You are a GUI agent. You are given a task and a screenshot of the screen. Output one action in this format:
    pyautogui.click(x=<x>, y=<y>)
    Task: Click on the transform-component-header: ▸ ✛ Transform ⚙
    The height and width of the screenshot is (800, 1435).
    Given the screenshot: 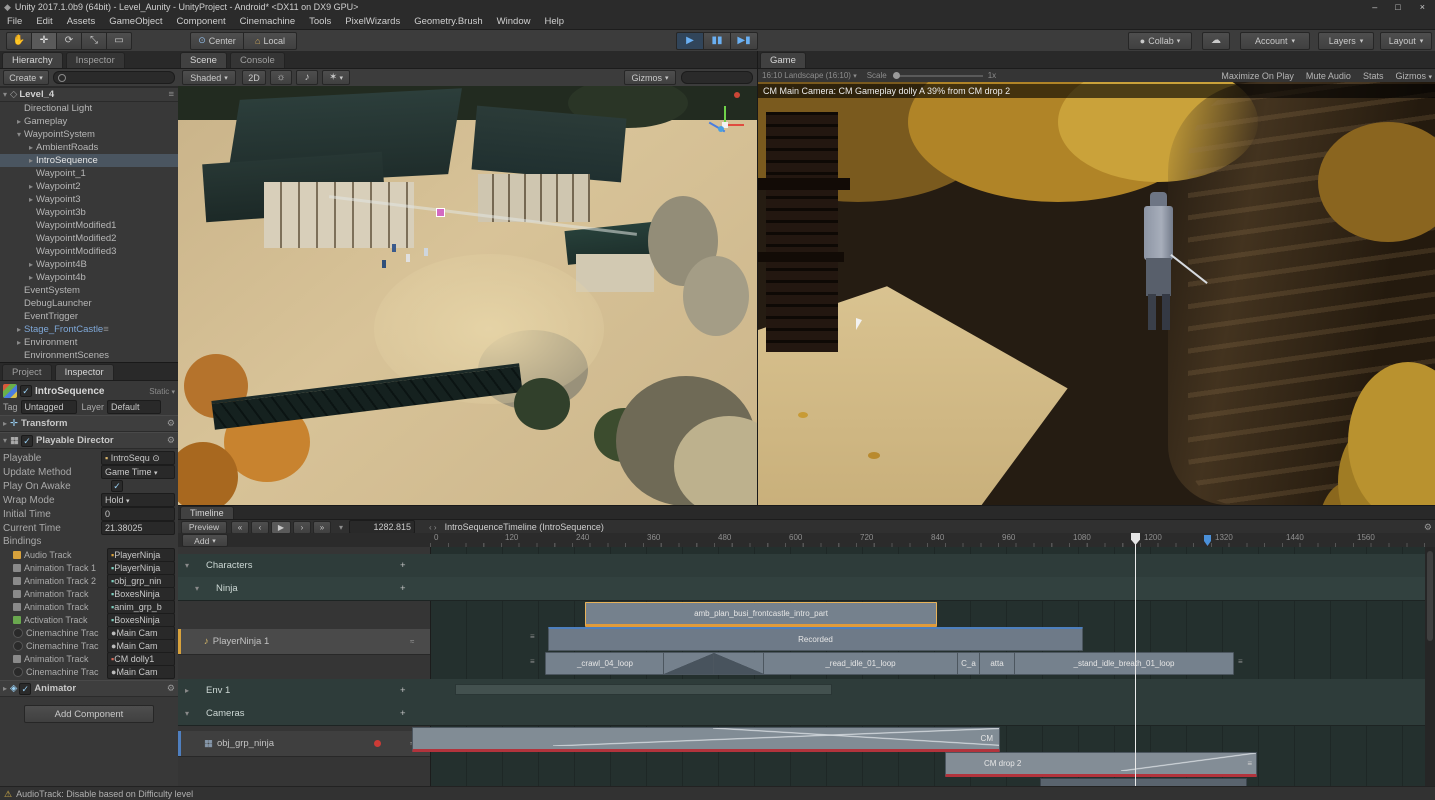 What is the action you would take?
    pyautogui.click(x=89, y=423)
    